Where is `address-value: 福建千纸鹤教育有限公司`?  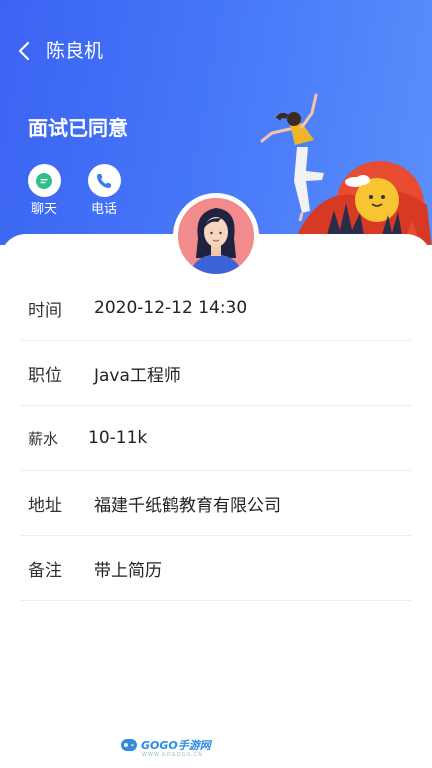
address-value: 福建千纸鹤教育有限公司 is located at coordinates (187, 505).